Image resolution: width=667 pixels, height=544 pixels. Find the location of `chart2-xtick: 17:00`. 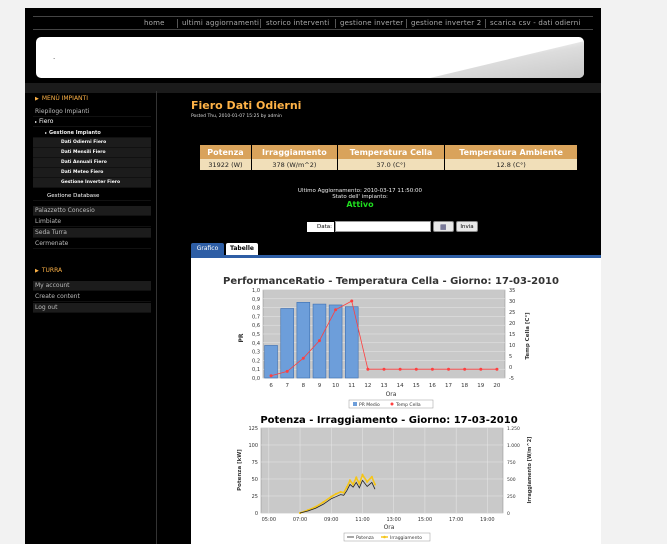

chart2-xtick: 17:00 is located at coordinates (456, 520).